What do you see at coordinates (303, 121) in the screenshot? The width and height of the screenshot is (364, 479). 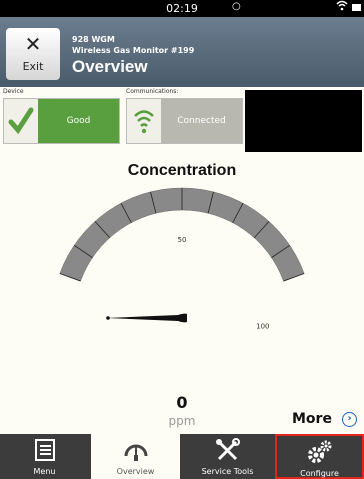 I see `black-panel` at bounding box center [303, 121].